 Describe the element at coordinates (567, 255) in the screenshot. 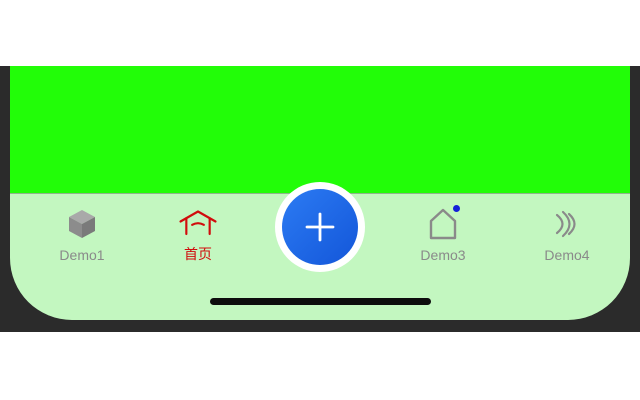

I see `tab-label: Demo4` at that location.